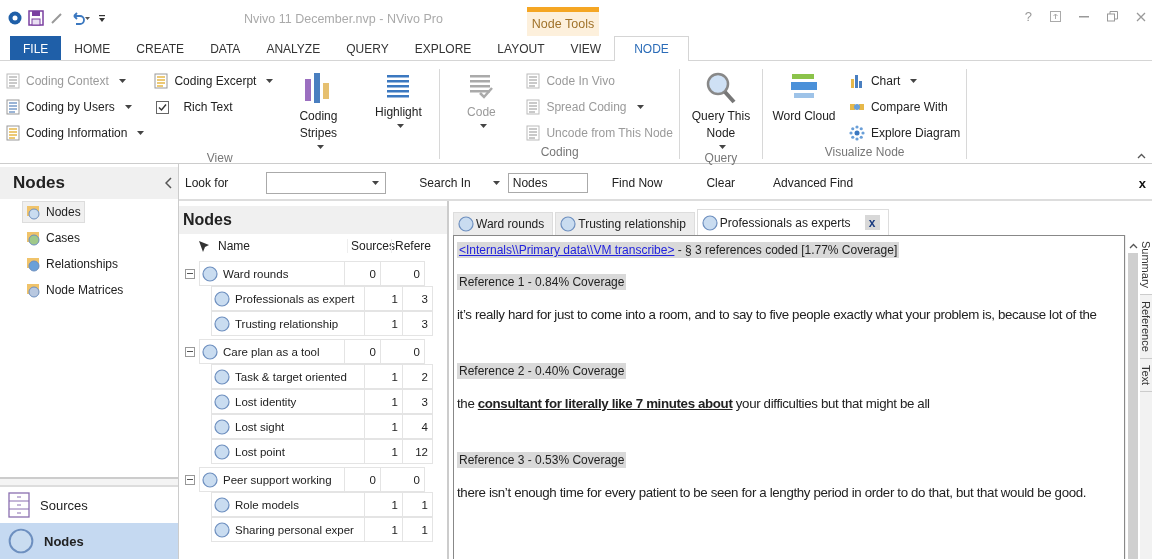 The width and height of the screenshot is (1152, 560). Describe the element at coordinates (34, 238) in the screenshot. I see `folder-icon` at that location.